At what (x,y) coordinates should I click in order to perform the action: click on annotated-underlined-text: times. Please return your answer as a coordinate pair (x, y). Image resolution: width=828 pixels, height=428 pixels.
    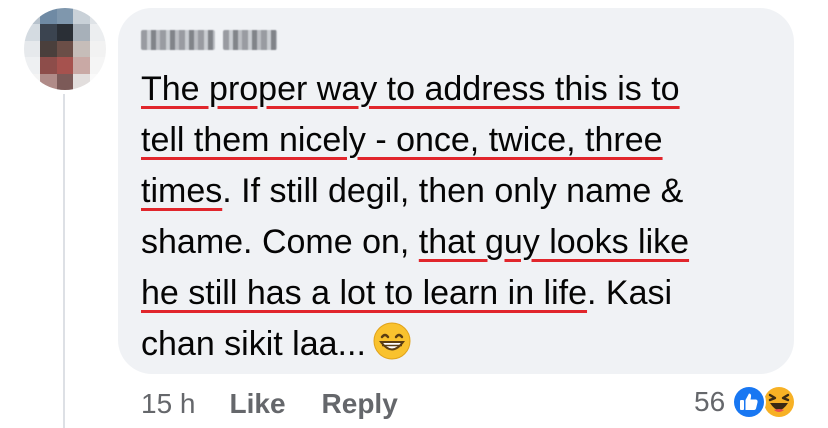
    Looking at the image, I should click on (182, 191).